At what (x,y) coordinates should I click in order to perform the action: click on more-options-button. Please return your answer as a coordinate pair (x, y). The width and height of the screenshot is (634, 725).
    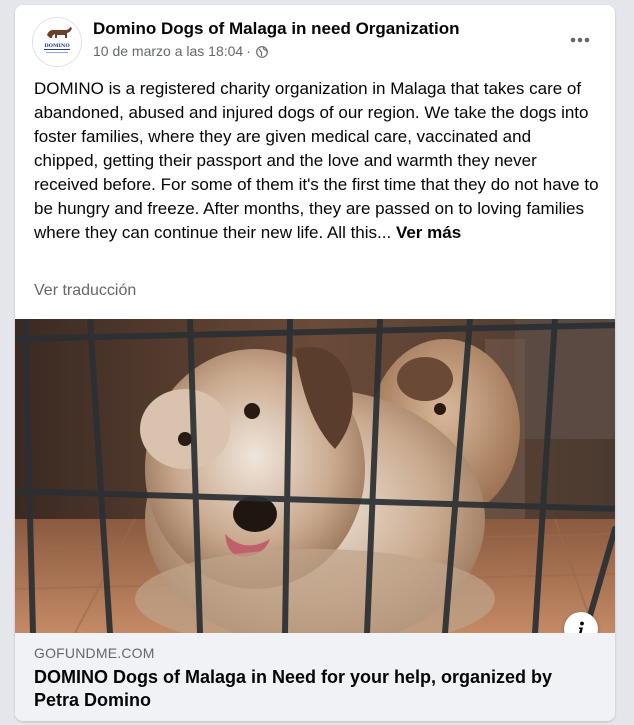
    Looking at the image, I should click on (580, 40).